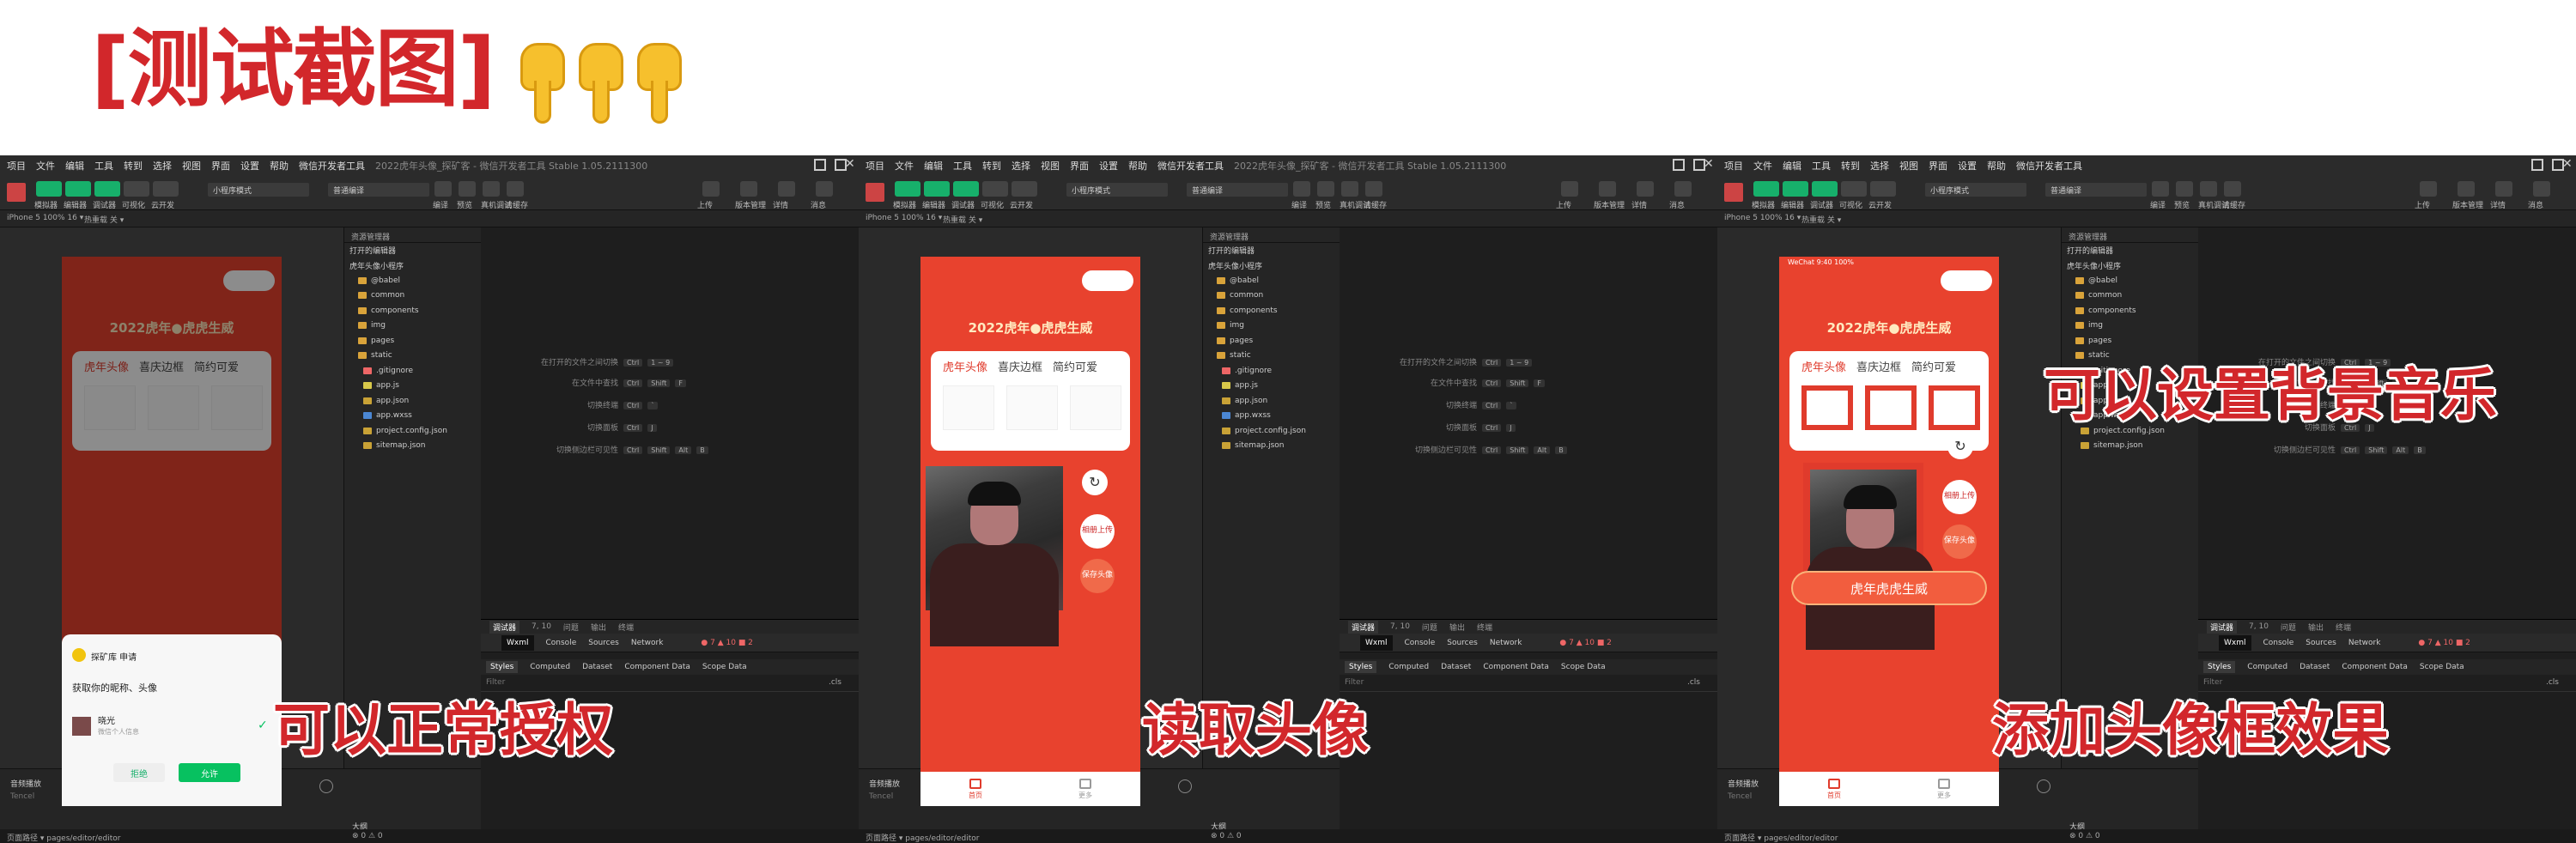 This screenshot has width=2576, height=843. I want to click on project-root: 虎年头像小程序, so click(2130, 266).